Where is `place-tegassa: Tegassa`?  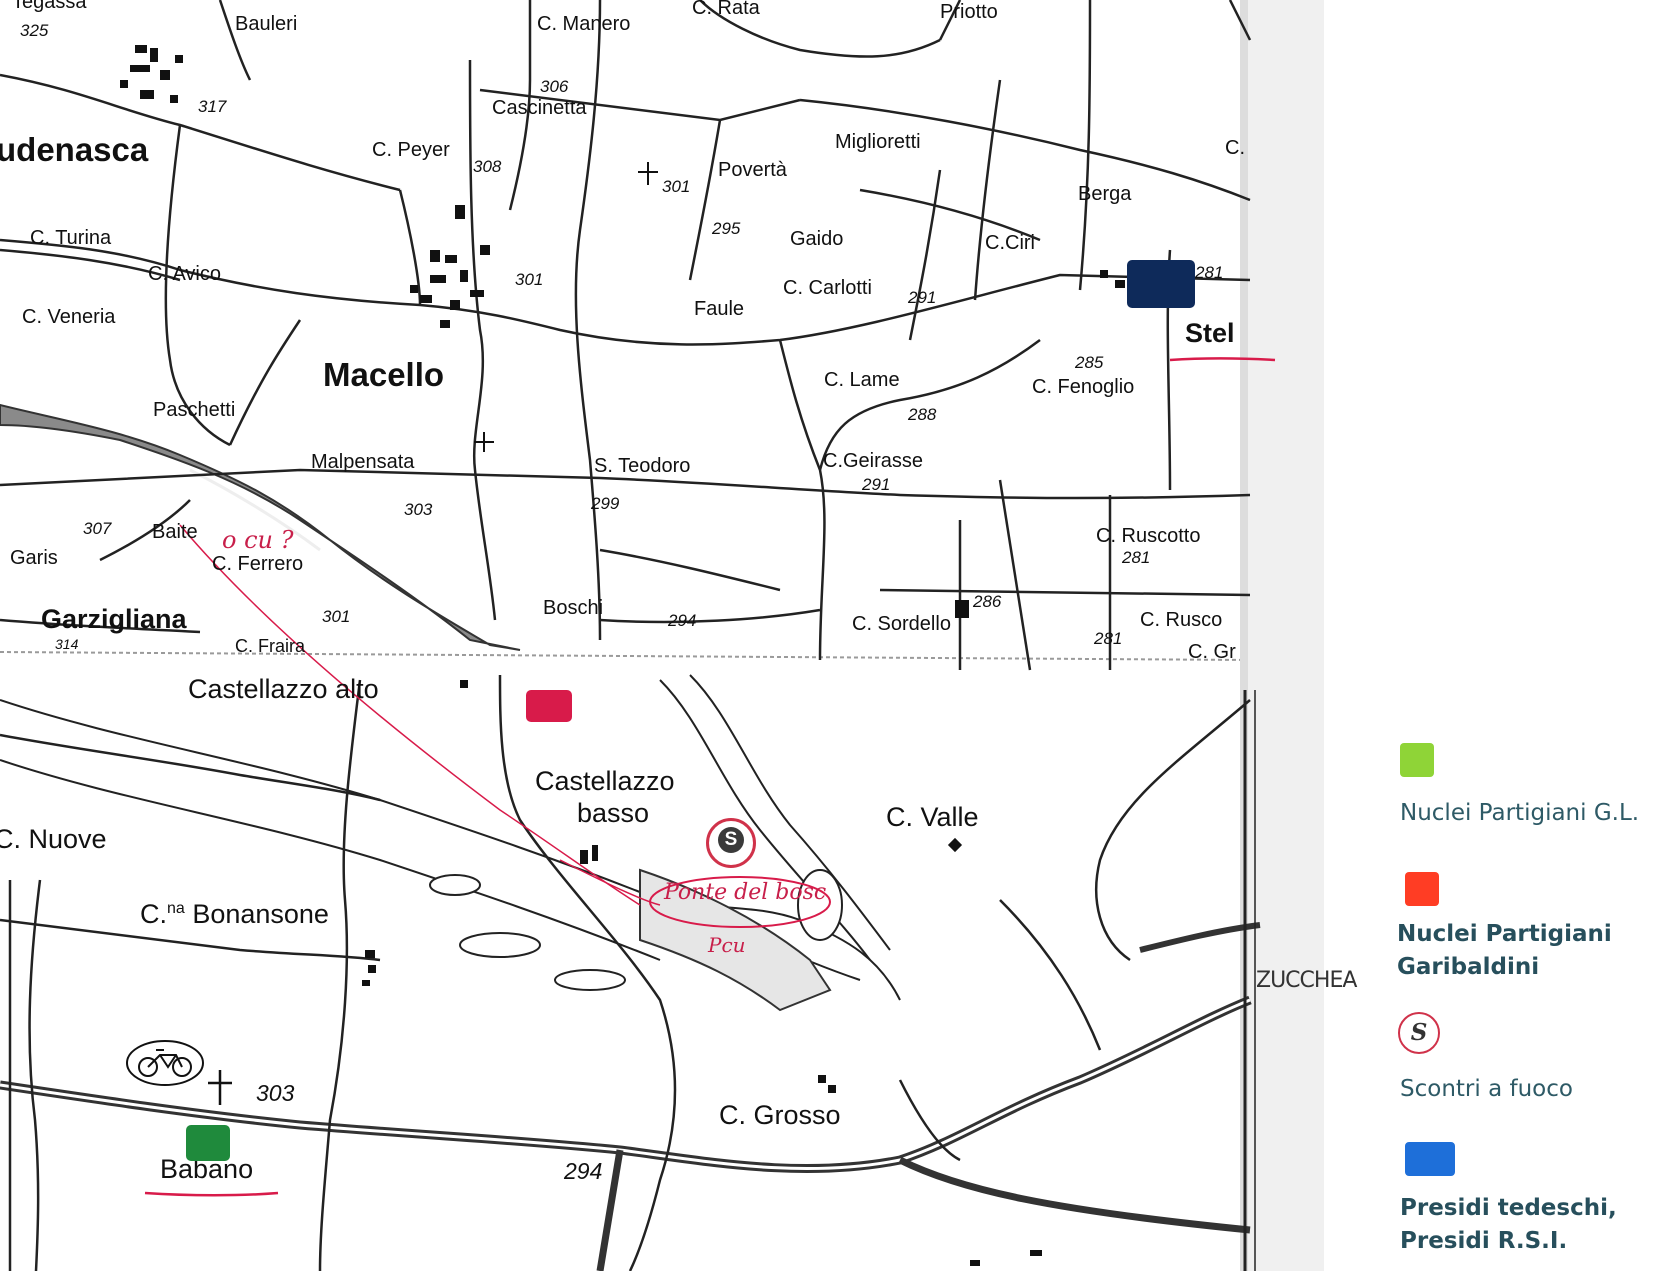 place-tegassa: Tegassa is located at coordinates (49, 6).